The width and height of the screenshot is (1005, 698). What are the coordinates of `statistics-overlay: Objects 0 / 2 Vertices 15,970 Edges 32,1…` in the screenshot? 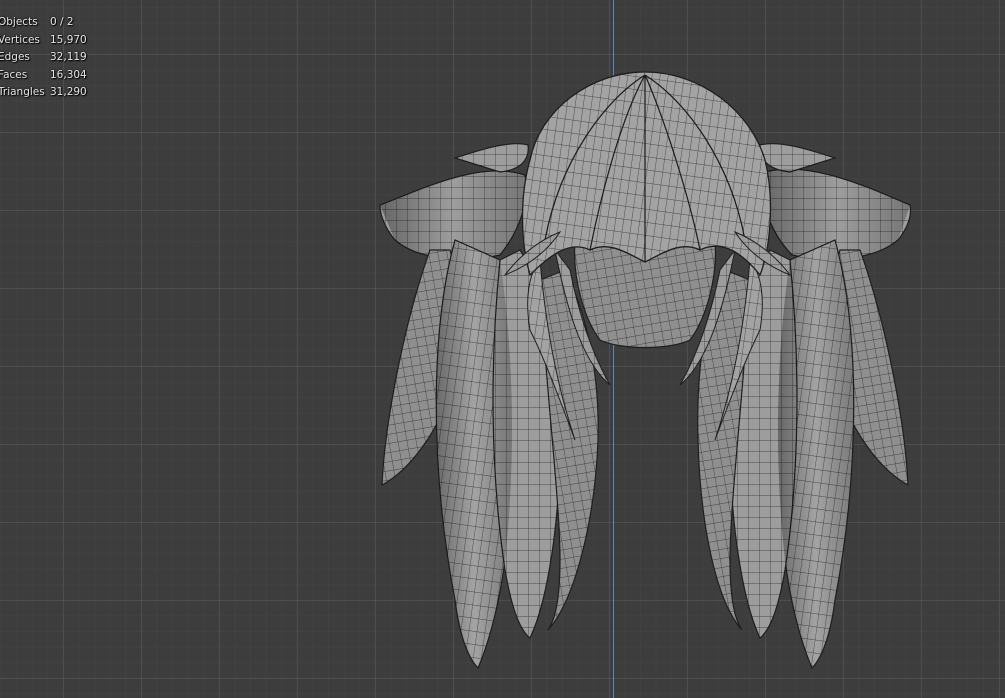 It's located at (43, 58).